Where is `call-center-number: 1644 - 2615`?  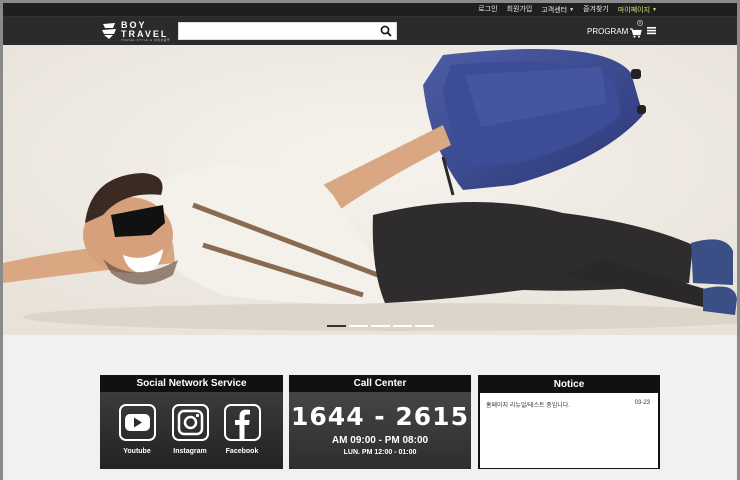
call-center-number: 1644 - 2615 is located at coordinates (380, 416).